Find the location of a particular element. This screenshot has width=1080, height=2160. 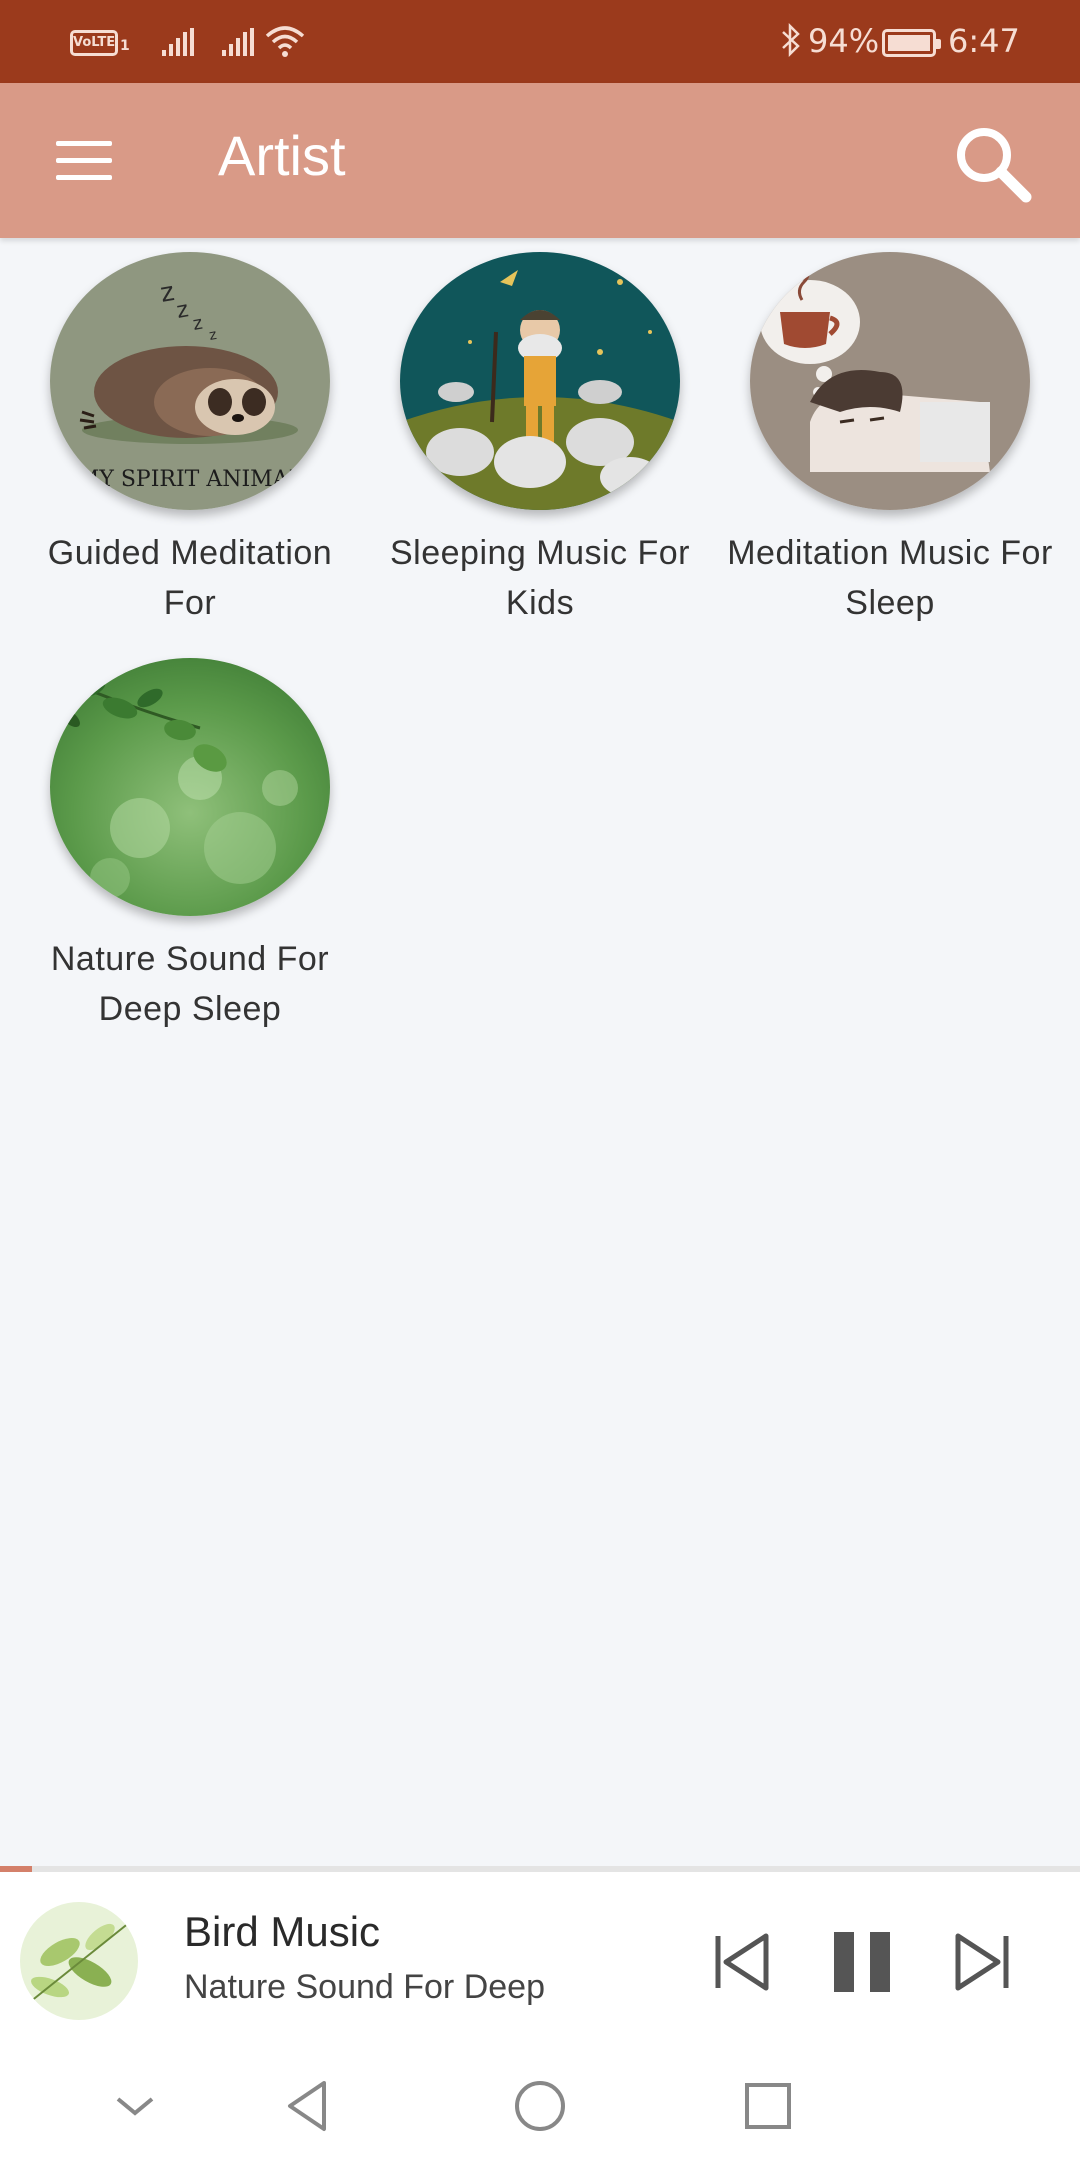

mini-player: Bird Music Nature Sound For Deep is located at coordinates (540, 1959).